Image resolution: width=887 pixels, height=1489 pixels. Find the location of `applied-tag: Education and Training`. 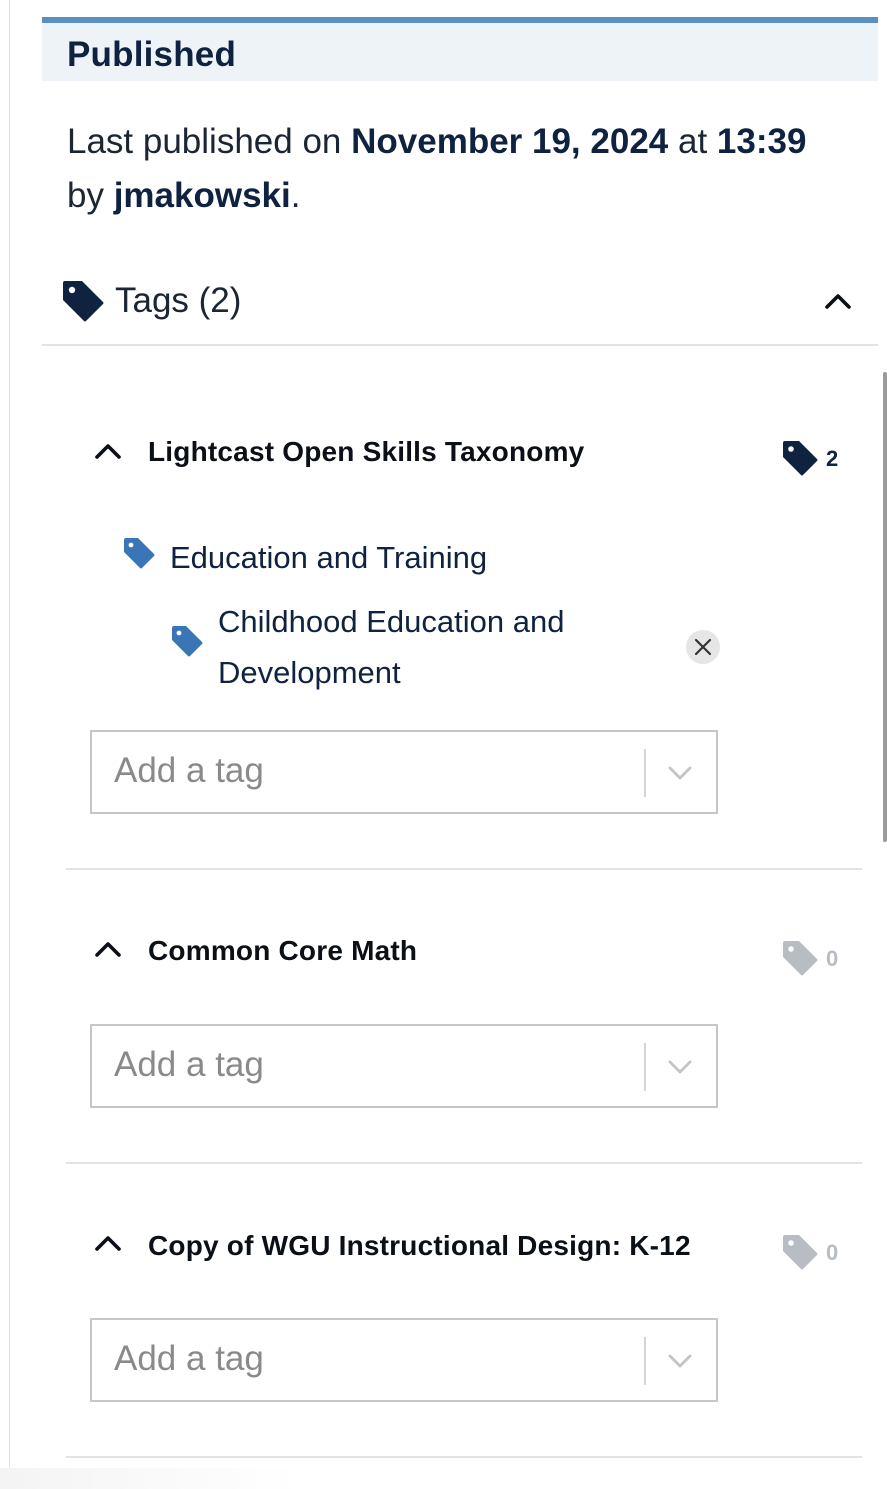

applied-tag: Education and Training is located at coordinates (372, 558).